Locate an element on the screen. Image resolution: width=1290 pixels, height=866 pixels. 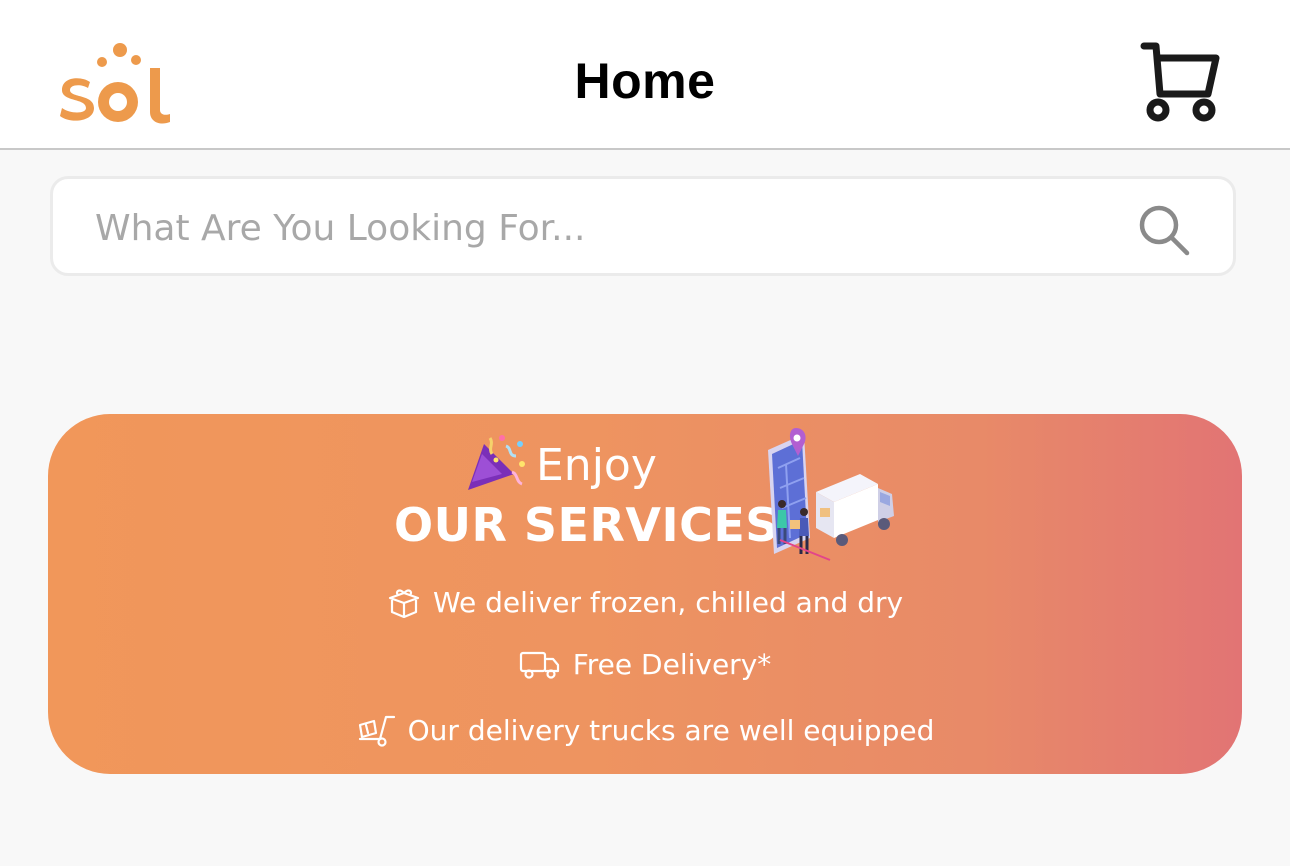
feature-free-delivery: Free Delivery* is located at coordinates (645, 664).